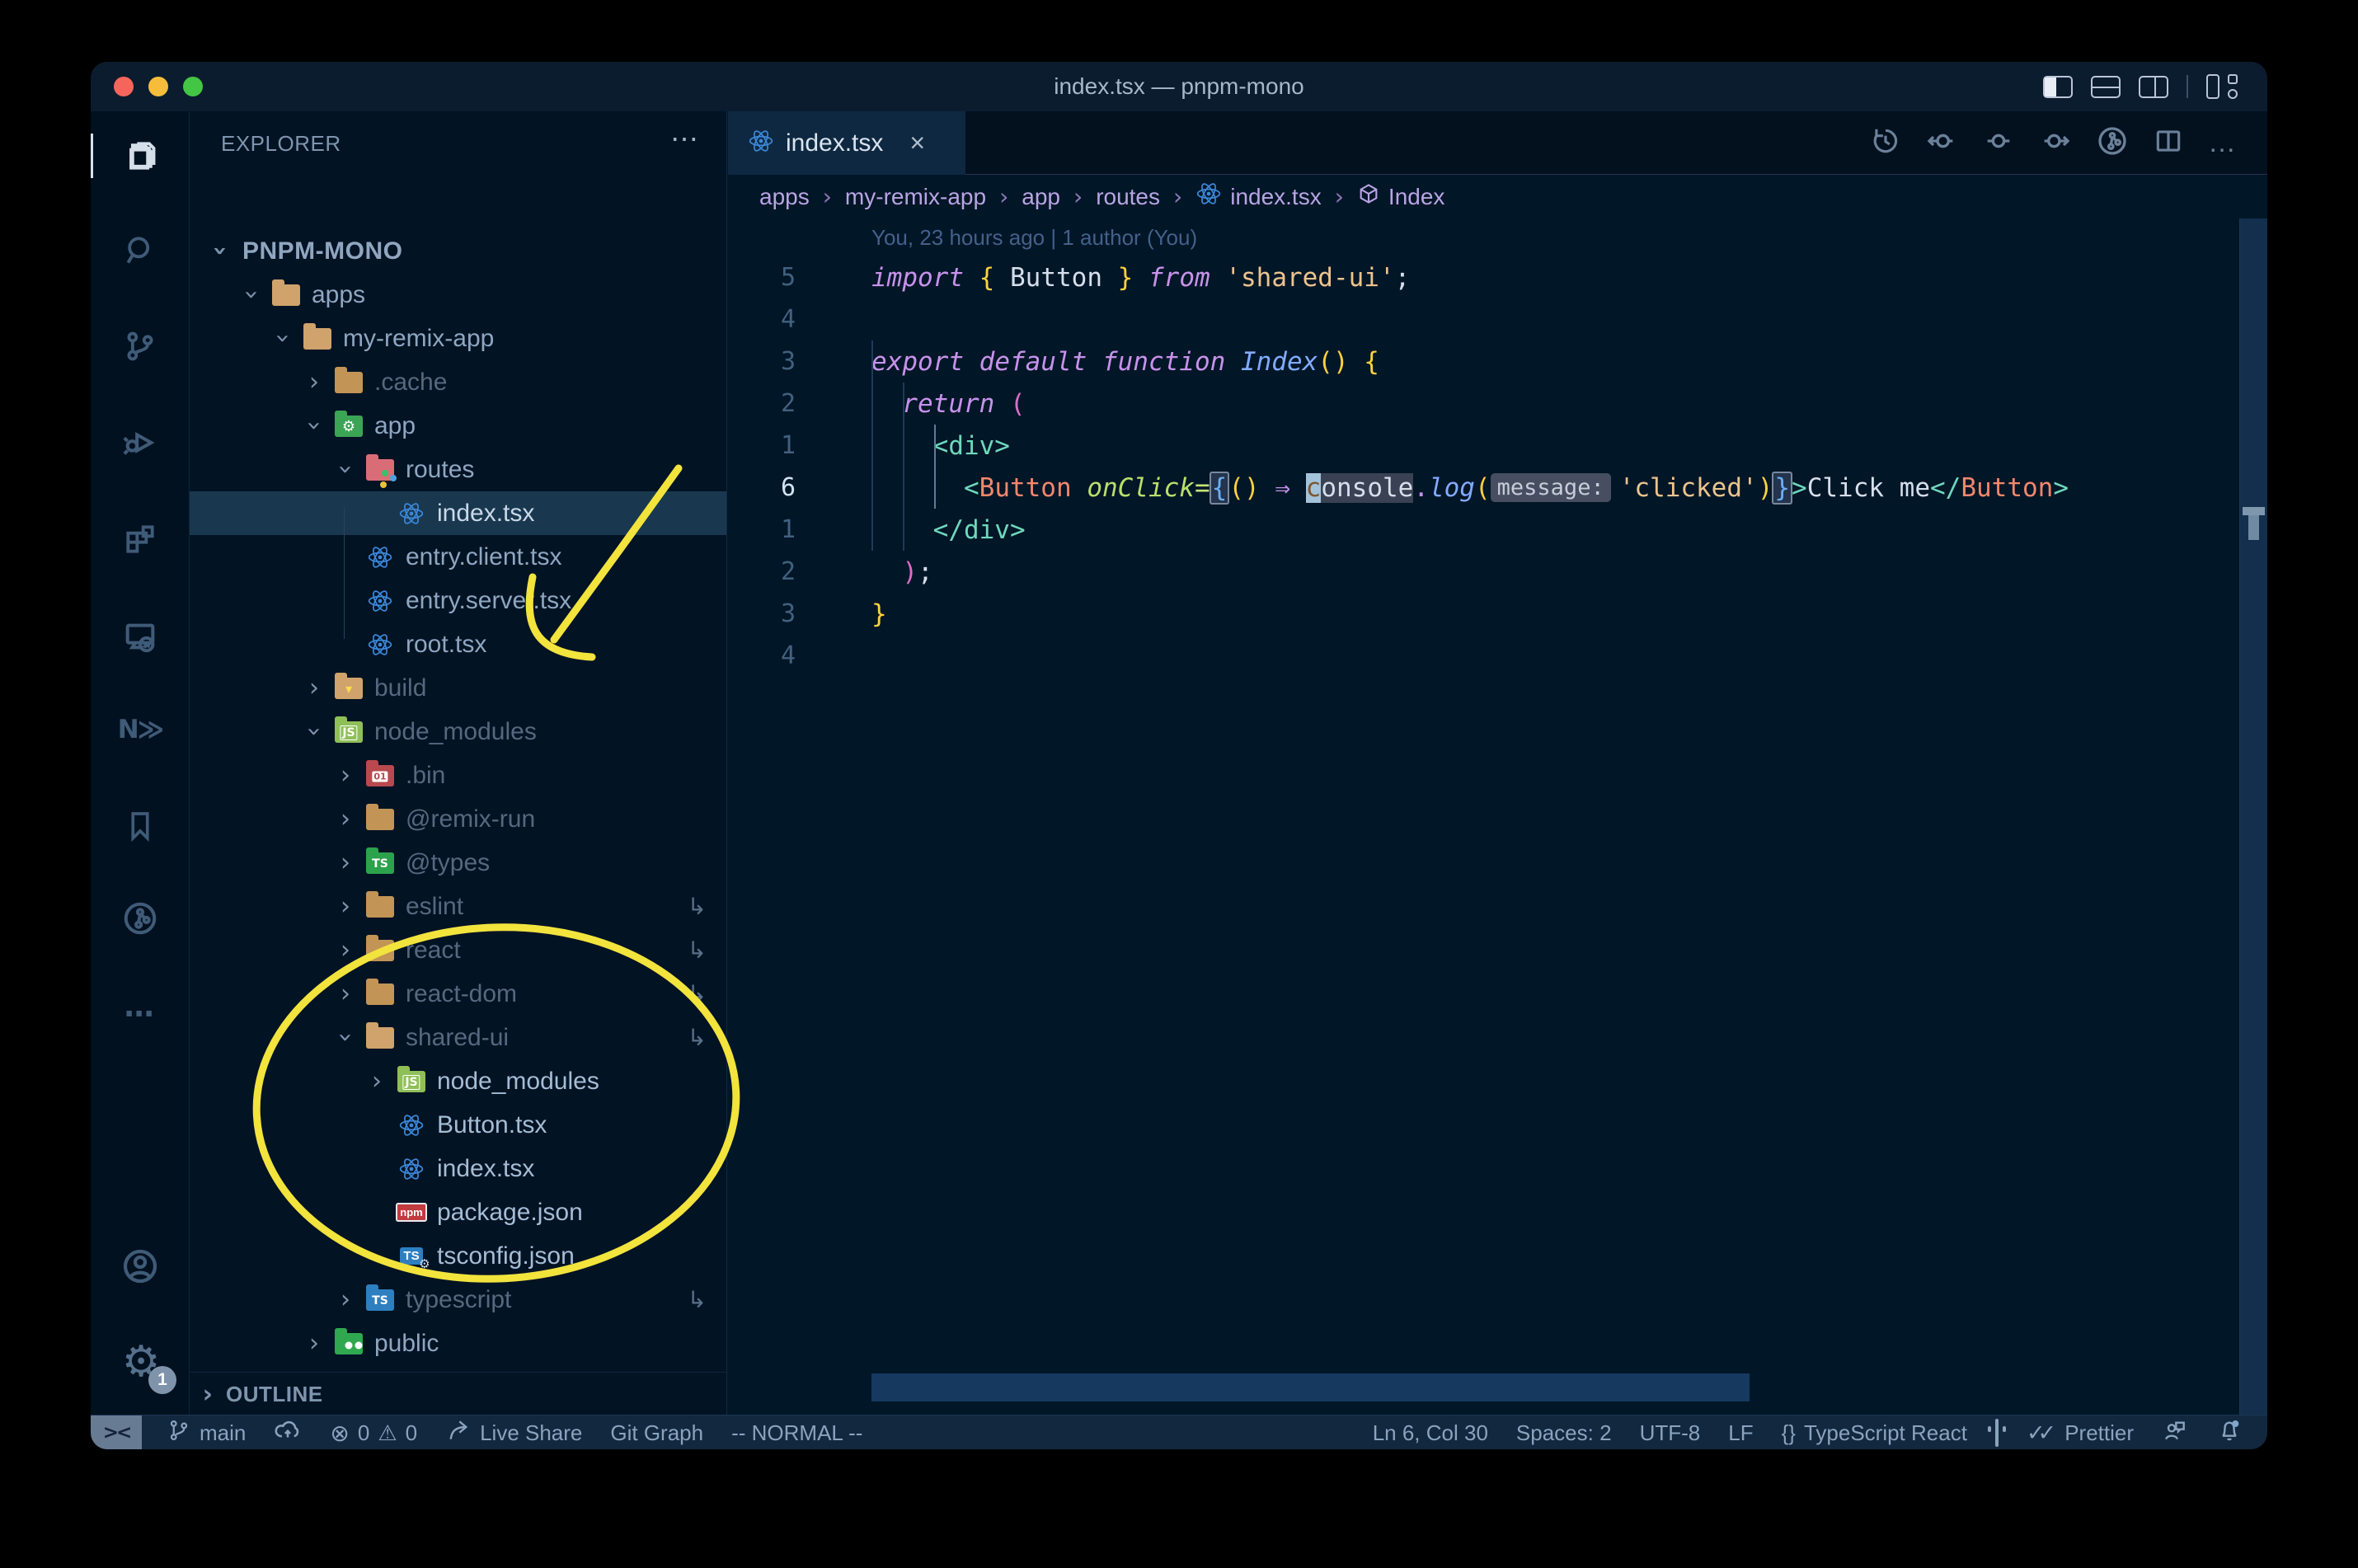  What do you see at coordinates (346, 775) in the screenshot?
I see `chevron-right-icon: ›` at bounding box center [346, 775].